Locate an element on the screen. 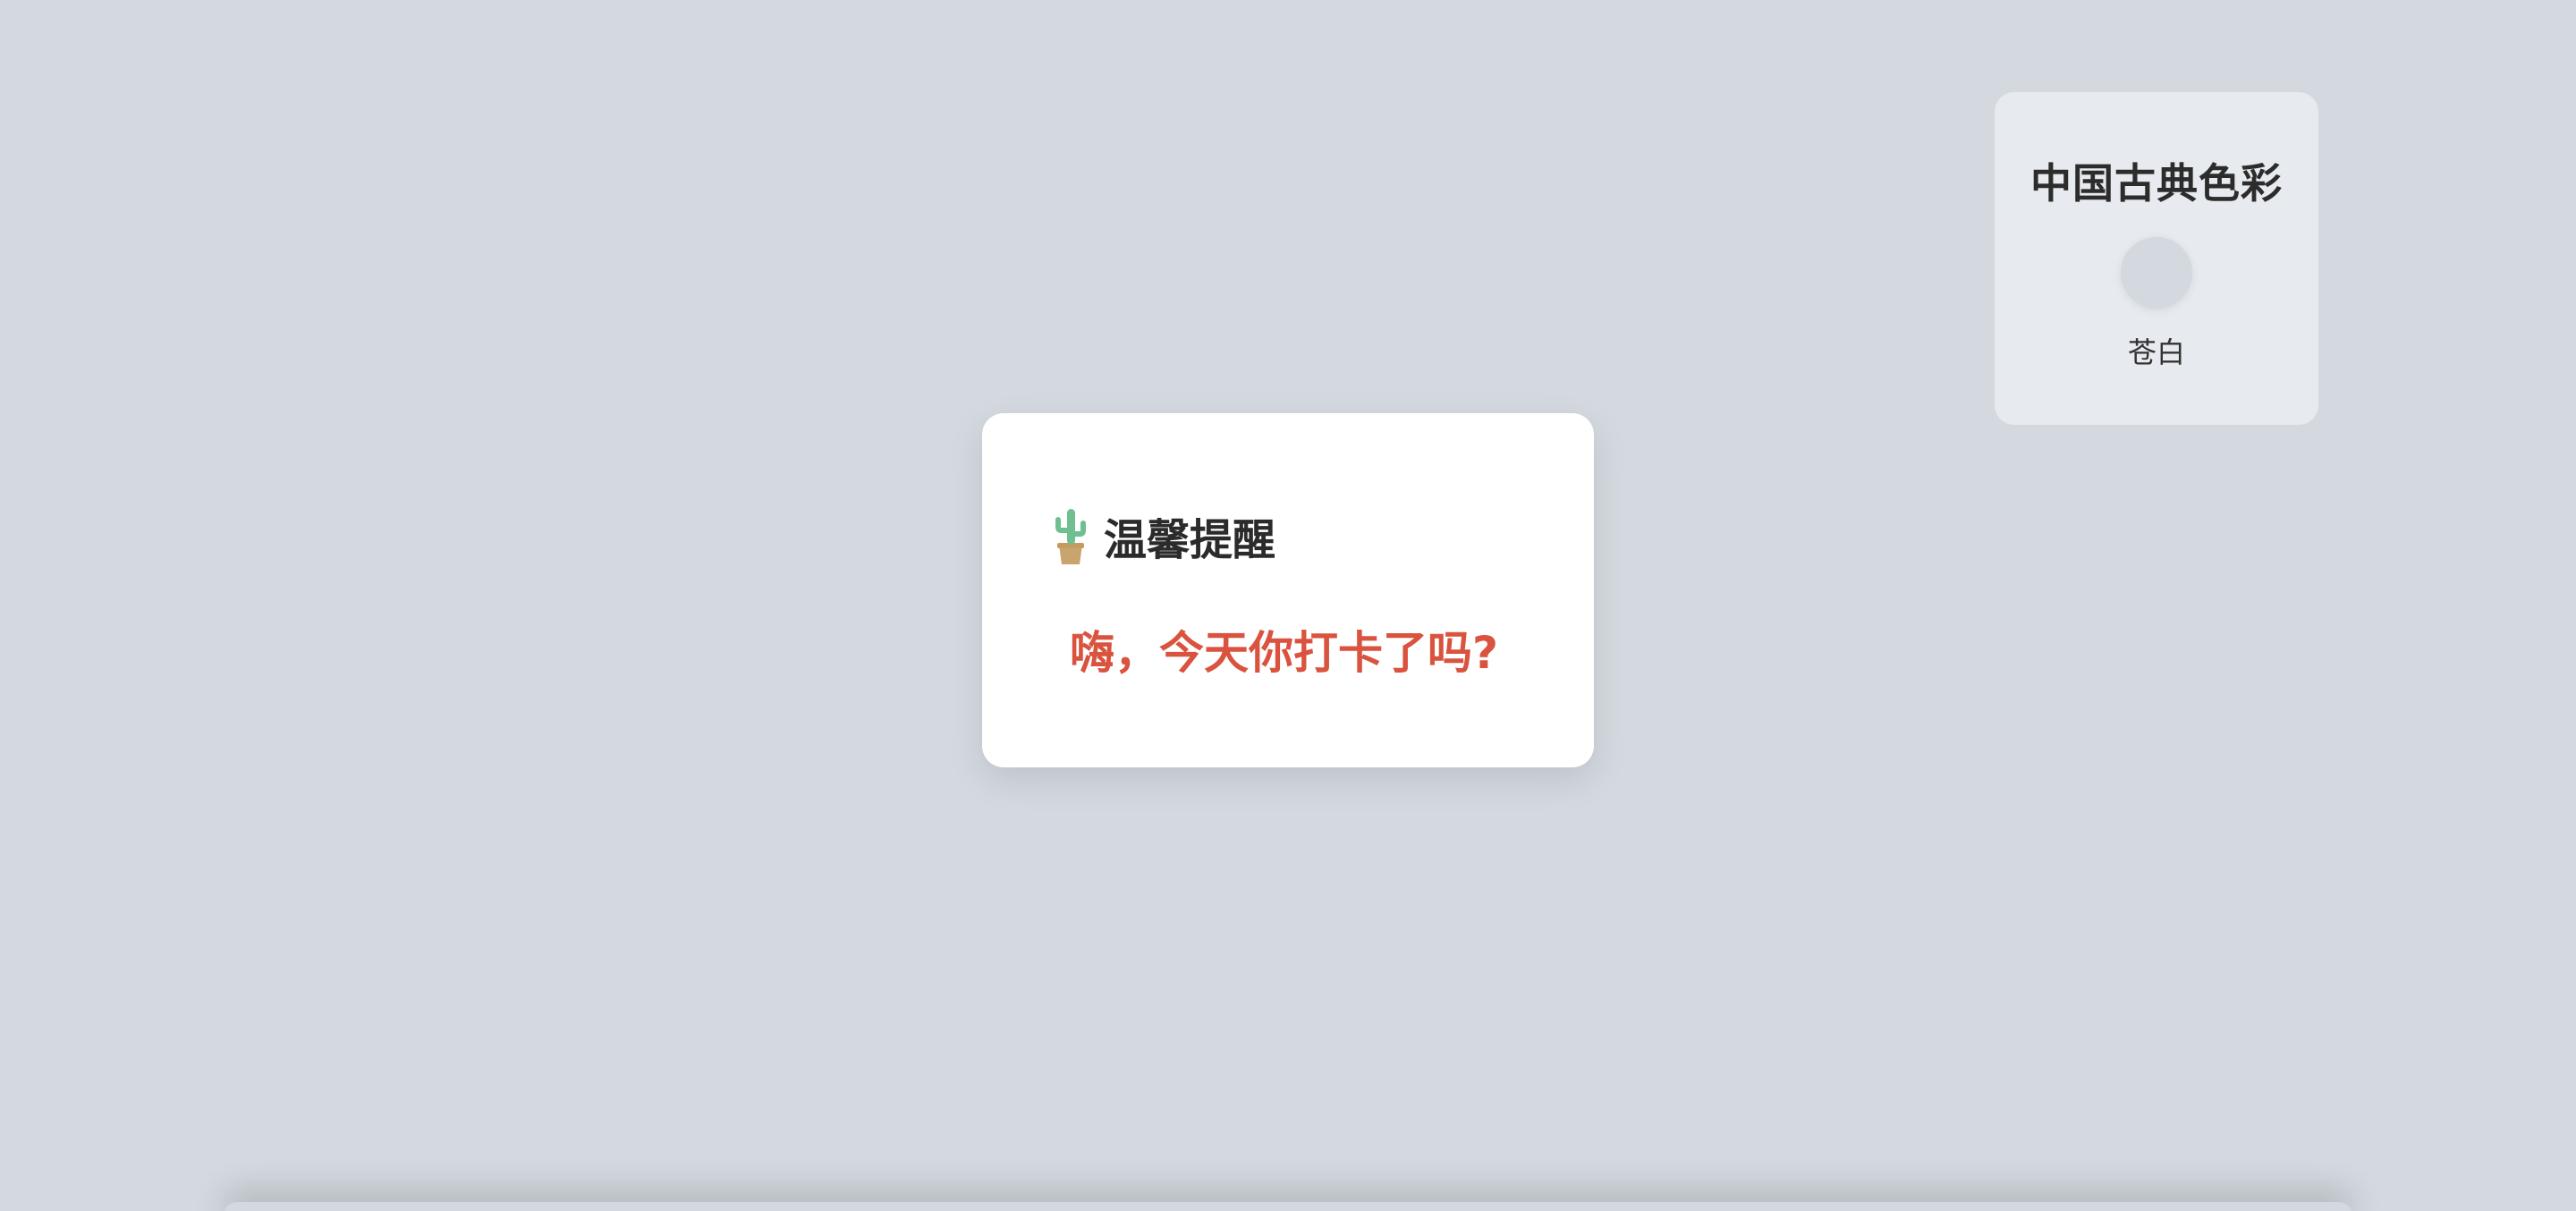 Image resolution: width=2576 pixels, height=1211 pixels. reminder-dialog: 温馨提醒 嗨，今天你打卡了吗? is located at coordinates (1288, 590).